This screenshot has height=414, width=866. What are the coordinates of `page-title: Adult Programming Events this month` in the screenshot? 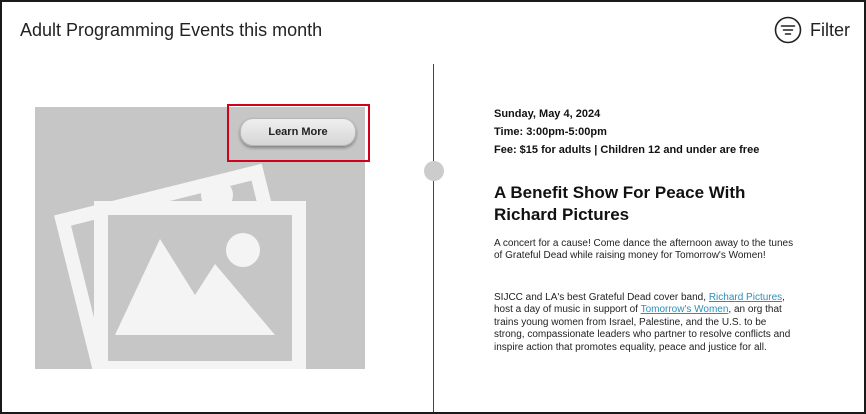 It's located at (171, 30).